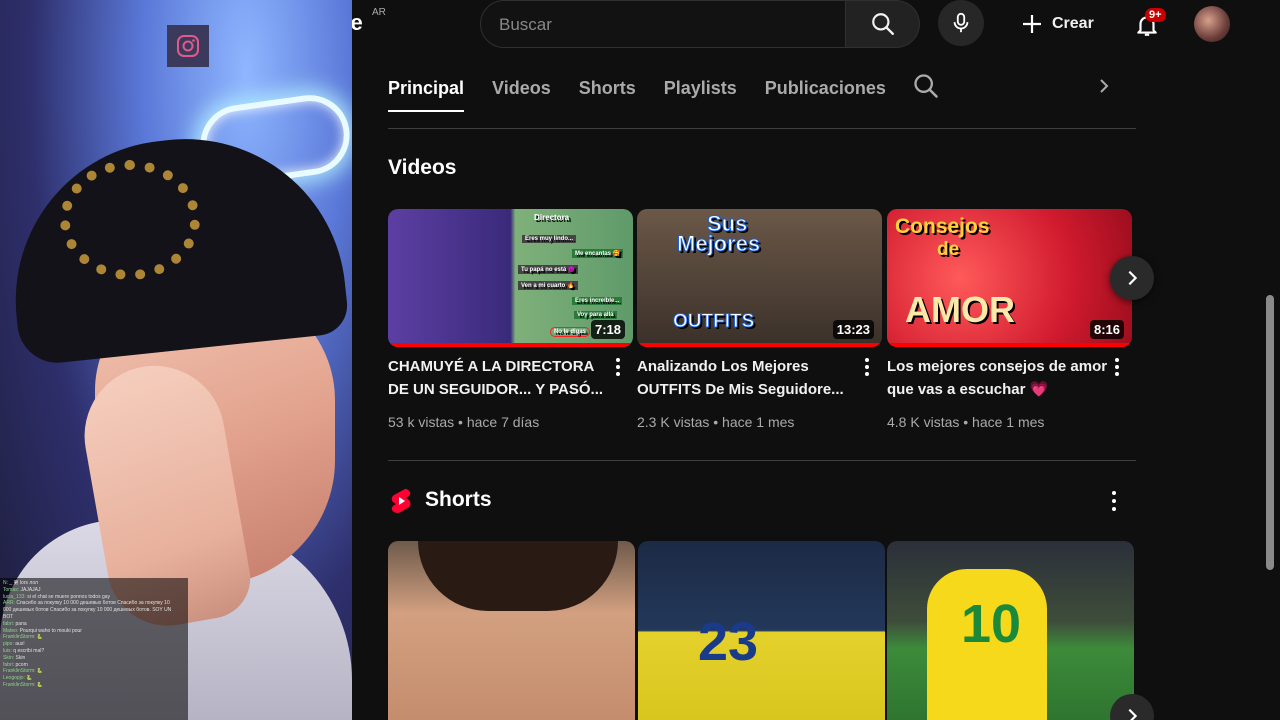 This screenshot has width=1280, height=720. What do you see at coordinates (521, 88) in the screenshot?
I see `tab-videos: Videos` at bounding box center [521, 88].